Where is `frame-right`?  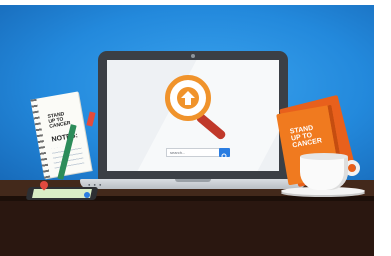
frame-right is located at coordinates (382, 128).